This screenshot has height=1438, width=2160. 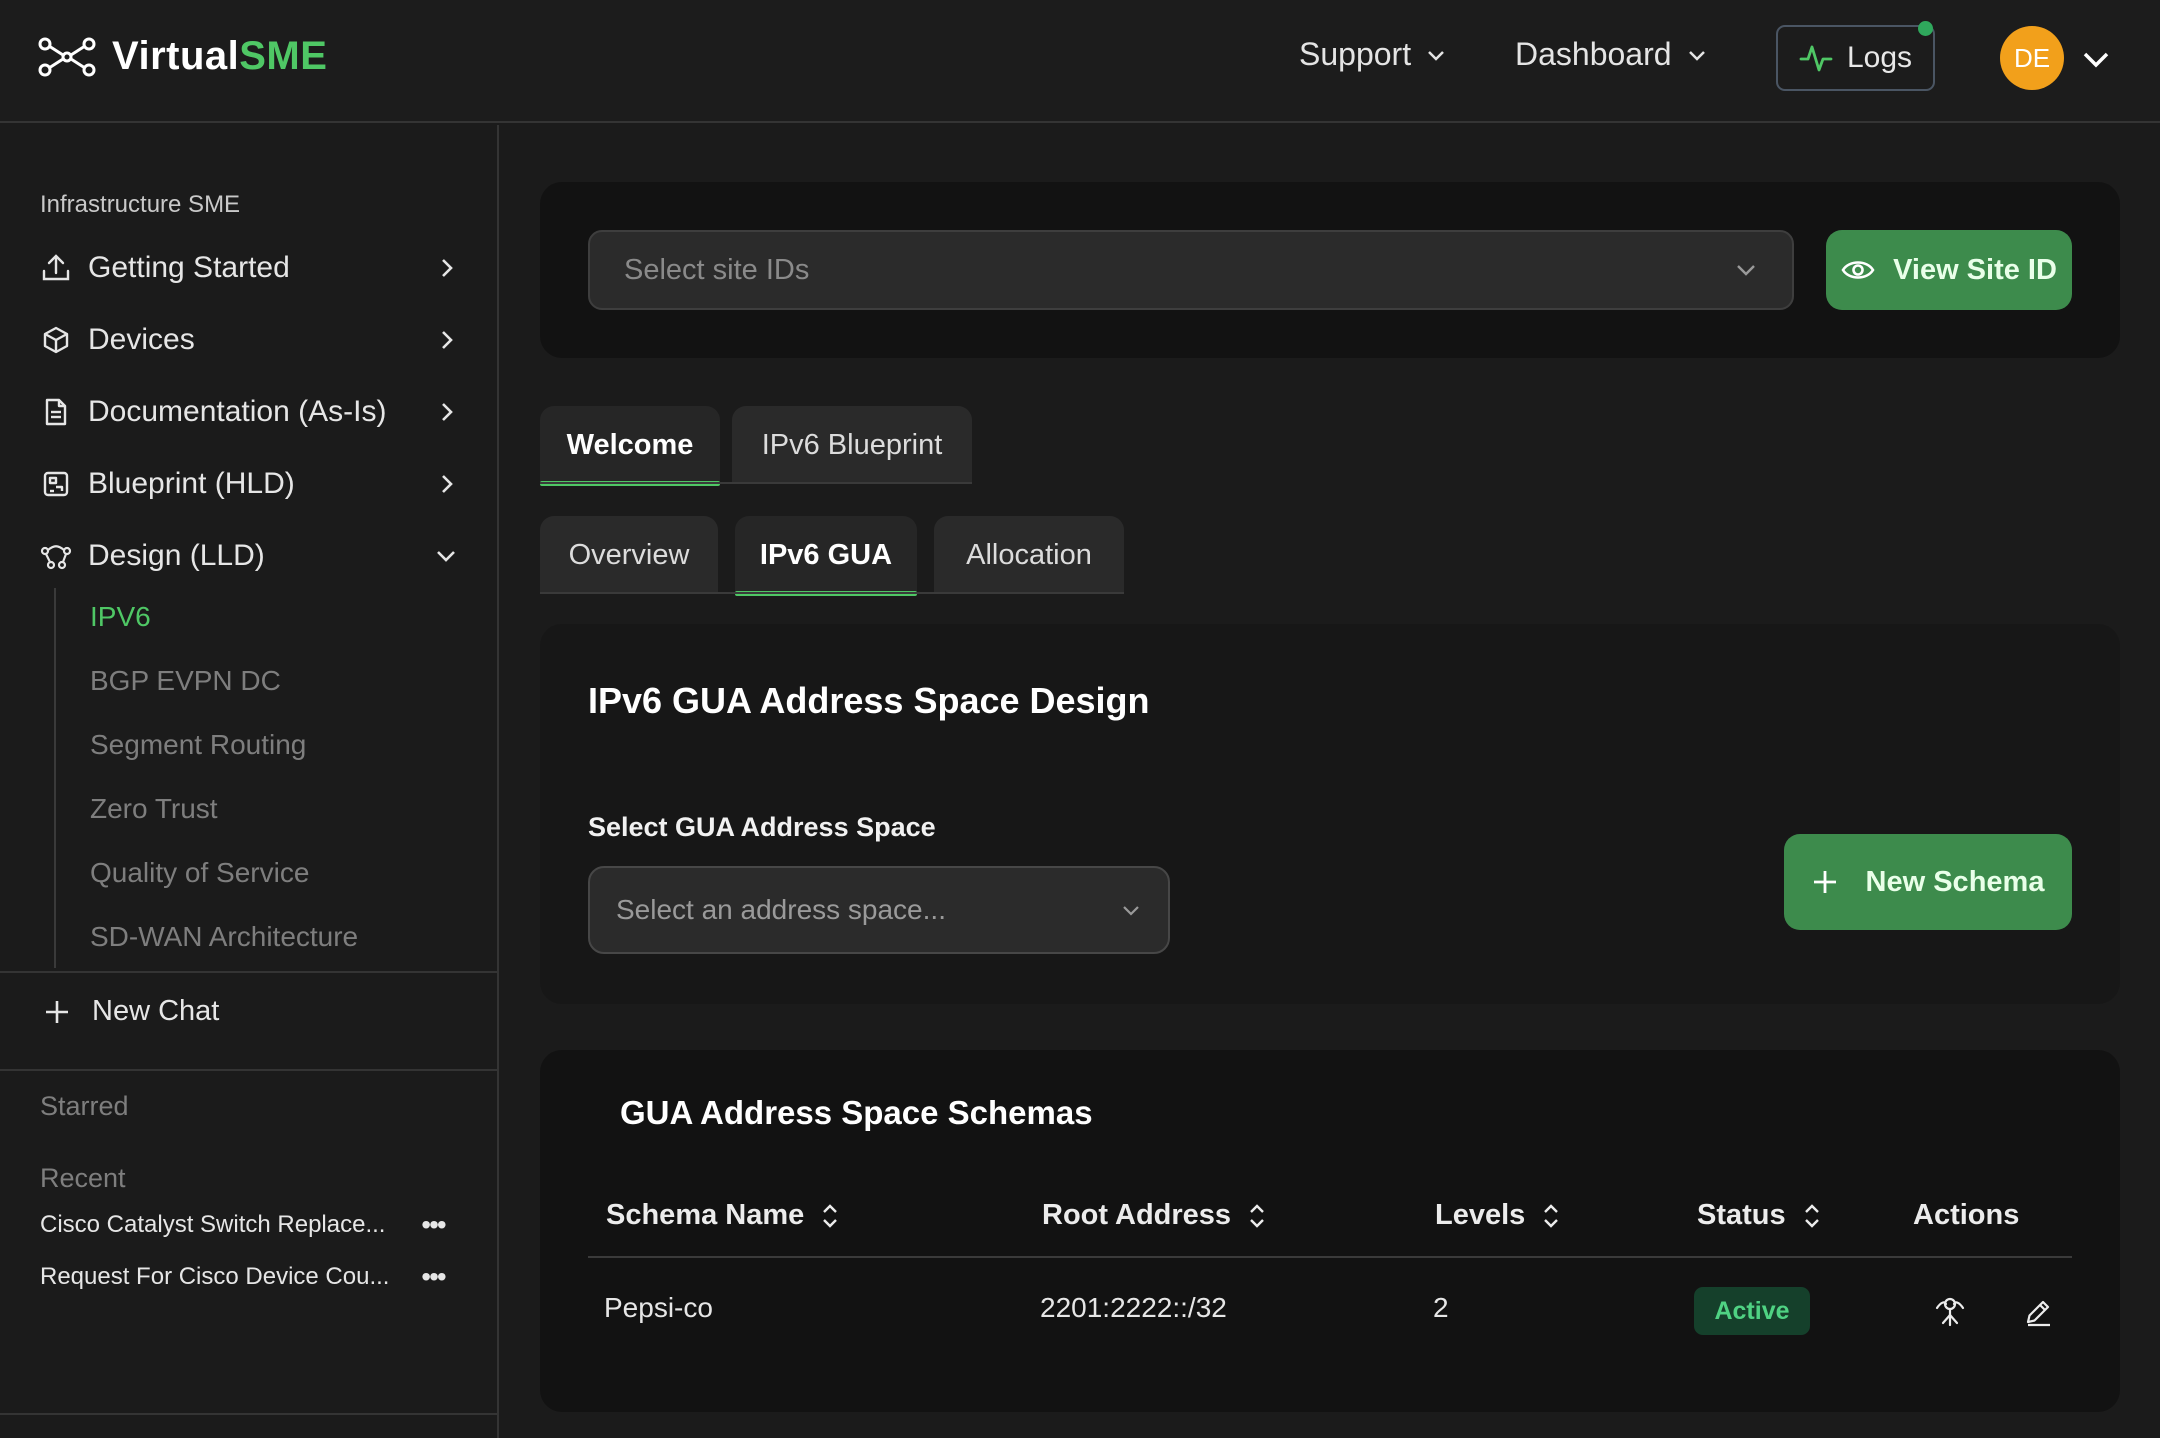 I want to click on column-header-label: Actions, so click(x=1966, y=1215).